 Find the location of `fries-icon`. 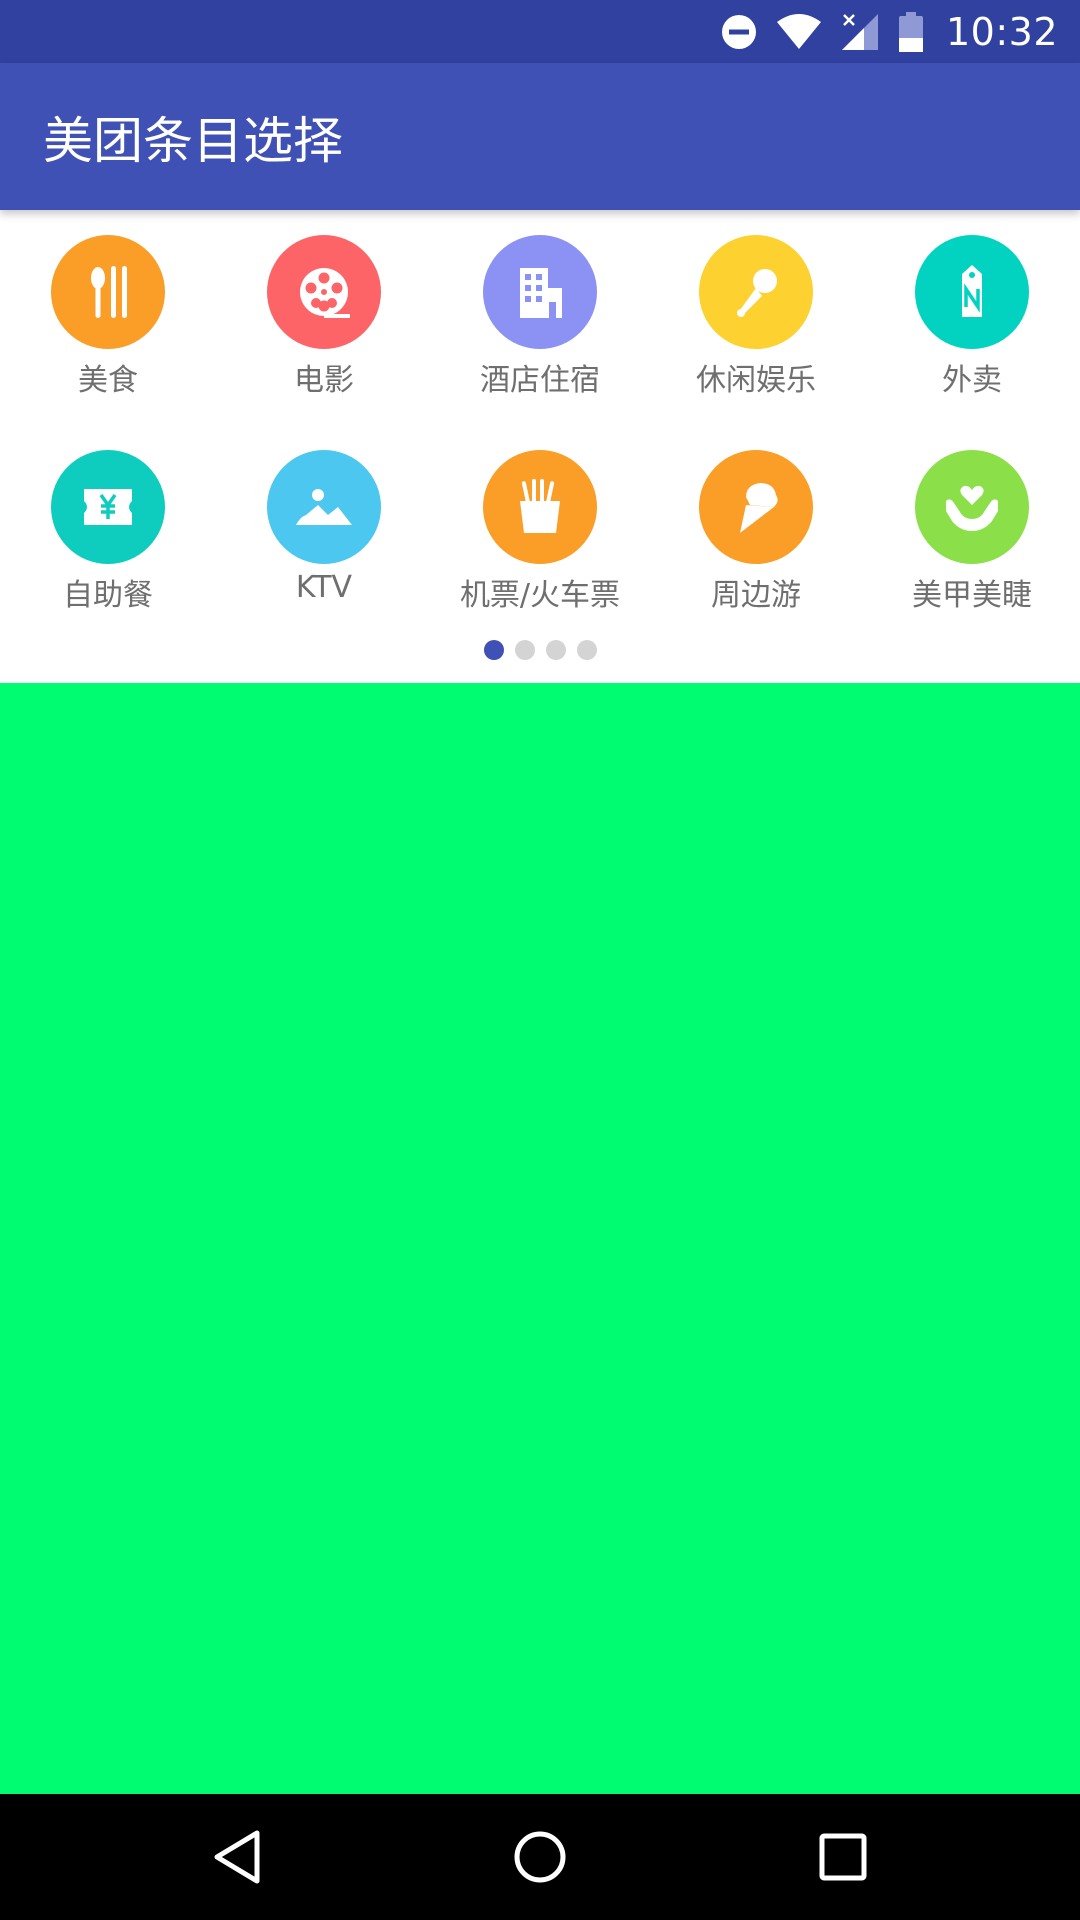

fries-icon is located at coordinates (540, 506).